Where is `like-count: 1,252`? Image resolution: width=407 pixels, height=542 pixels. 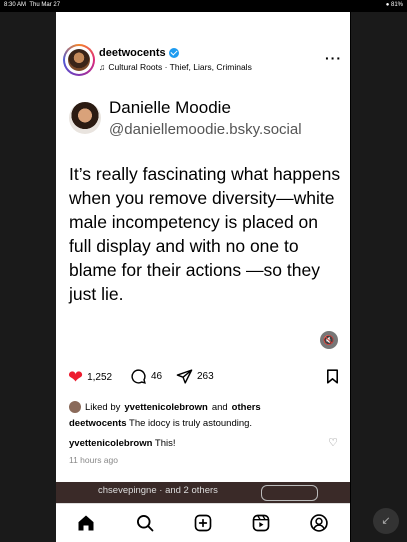
like-count: 1,252 is located at coordinates (100, 377).